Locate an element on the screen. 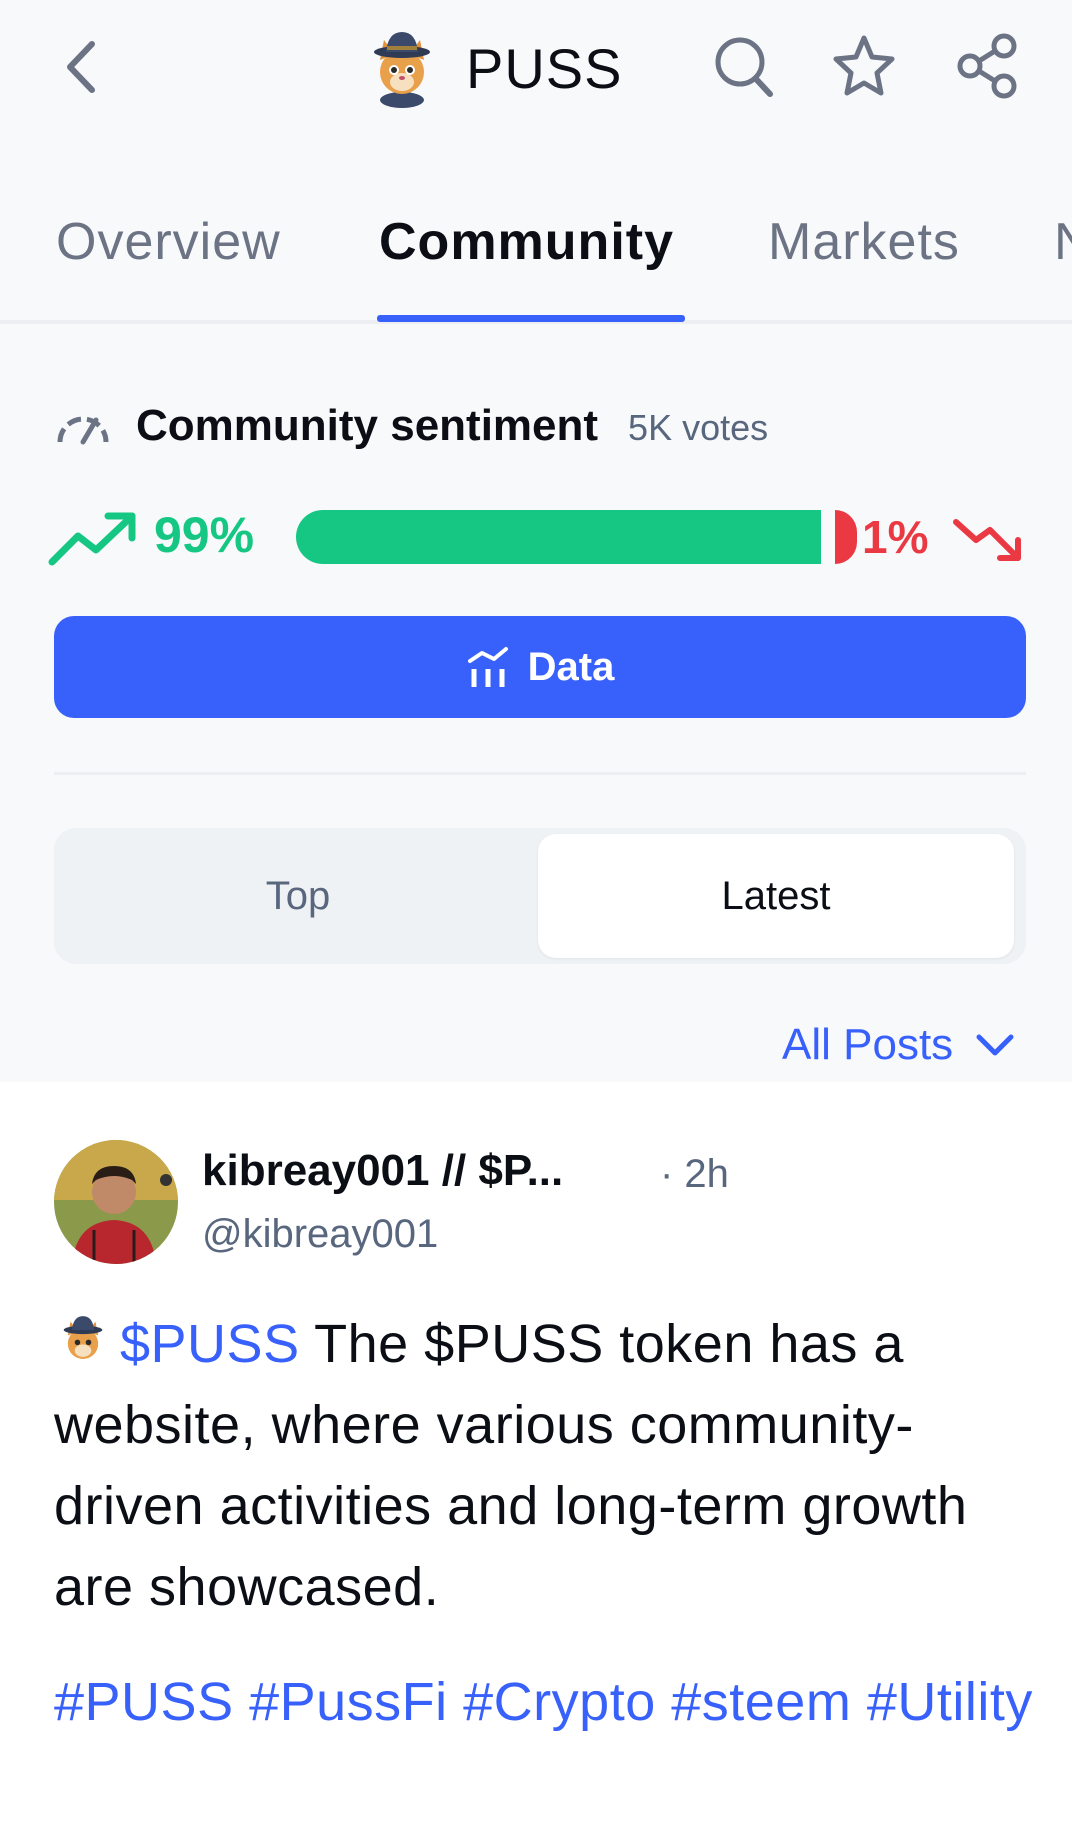  token-title: PUSS is located at coordinates (544, 68).